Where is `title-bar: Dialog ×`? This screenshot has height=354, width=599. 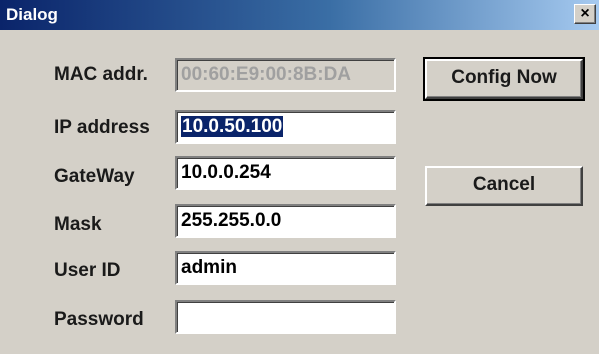 title-bar: Dialog × is located at coordinates (299, 15).